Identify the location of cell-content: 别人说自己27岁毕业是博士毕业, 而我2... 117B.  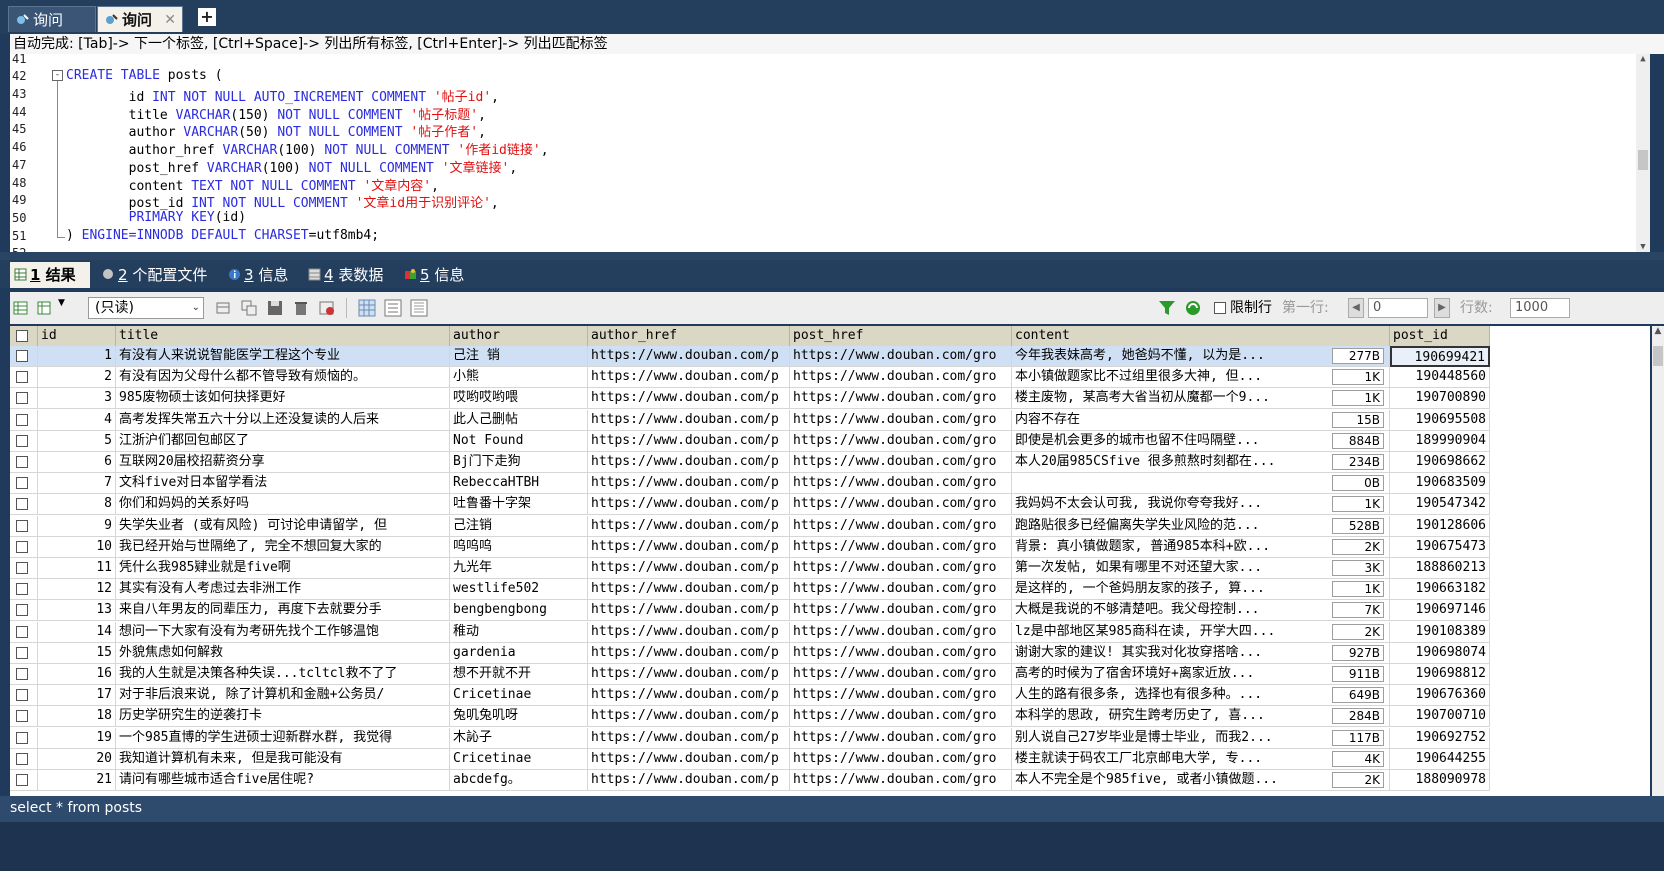
(1201, 738).